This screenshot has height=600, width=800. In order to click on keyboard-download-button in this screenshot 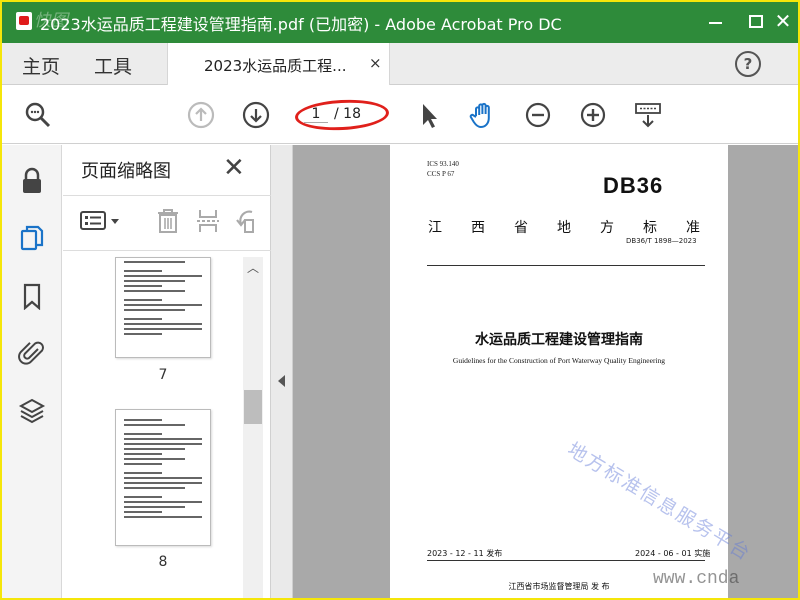, I will do `click(648, 115)`.